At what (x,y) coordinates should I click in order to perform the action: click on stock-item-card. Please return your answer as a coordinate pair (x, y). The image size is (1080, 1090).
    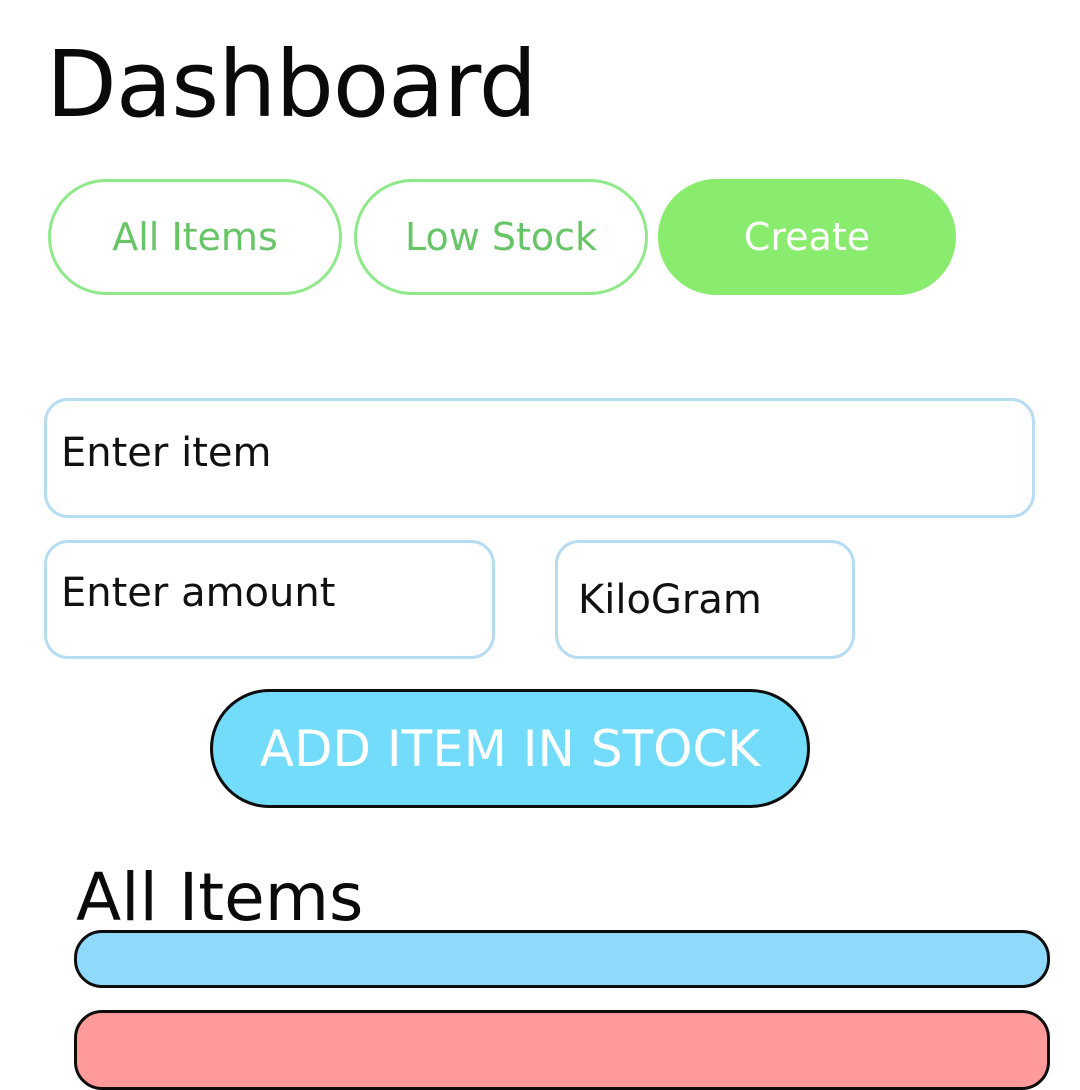
    Looking at the image, I should click on (562, 959).